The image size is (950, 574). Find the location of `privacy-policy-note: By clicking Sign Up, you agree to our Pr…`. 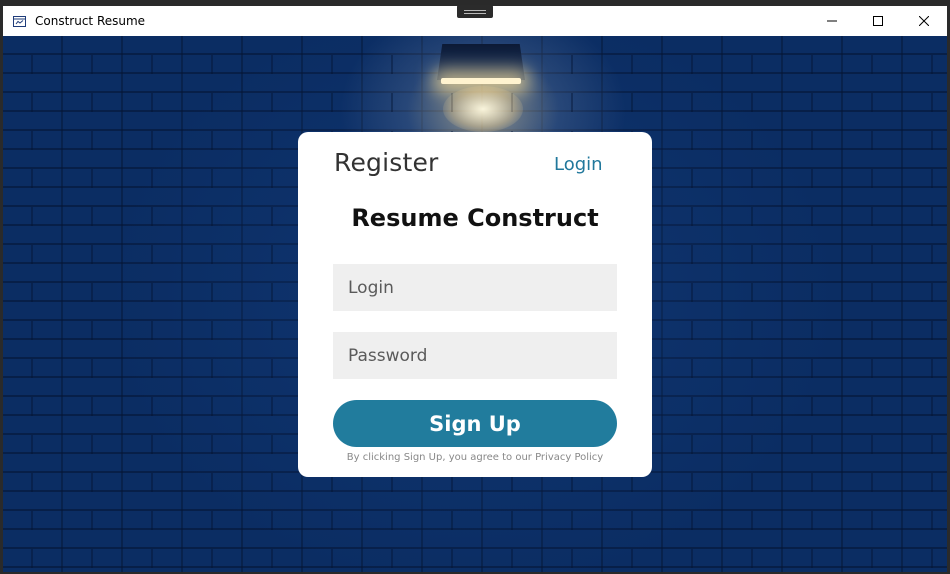

privacy-policy-note: By clicking Sign Up, you agree to our Pr… is located at coordinates (475, 457).